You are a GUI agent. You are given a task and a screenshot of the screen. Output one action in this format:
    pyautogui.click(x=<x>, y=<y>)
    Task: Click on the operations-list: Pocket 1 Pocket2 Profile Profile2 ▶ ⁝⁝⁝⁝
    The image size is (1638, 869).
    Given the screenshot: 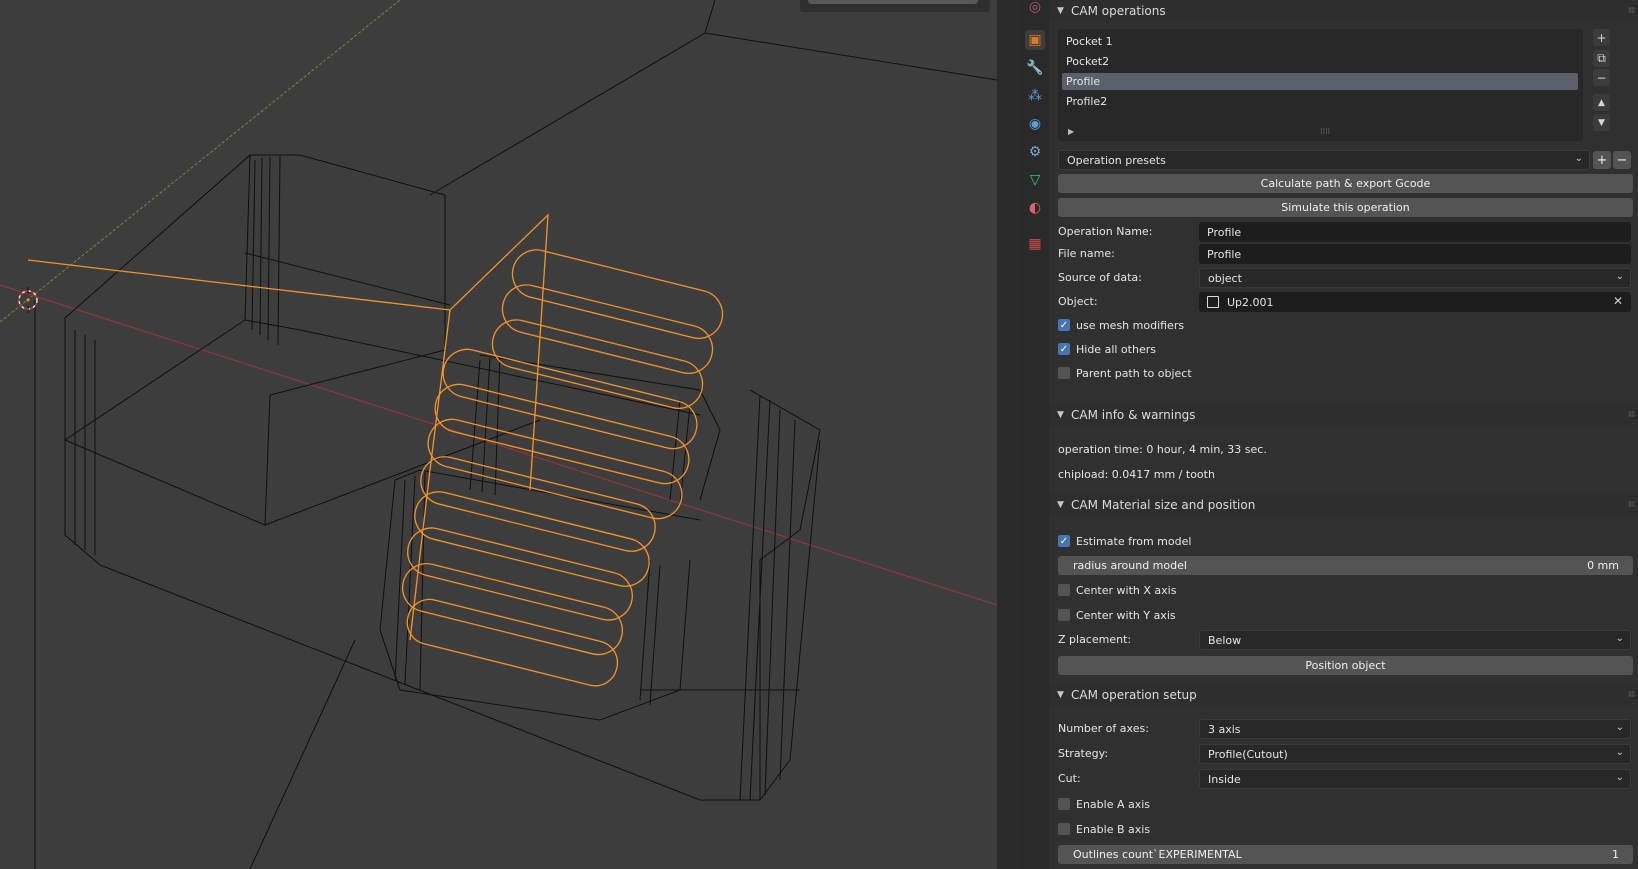 What is the action you would take?
    pyautogui.click(x=1320, y=85)
    